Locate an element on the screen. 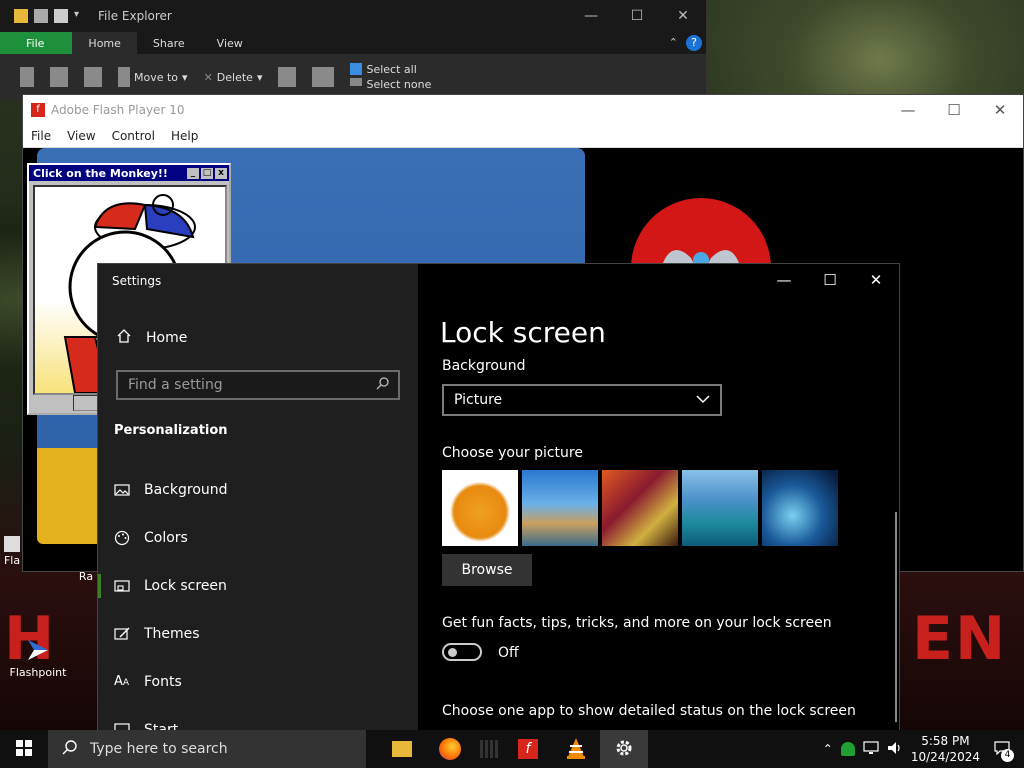 The image size is (1024, 768). settings-search is located at coordinates (258, 385).